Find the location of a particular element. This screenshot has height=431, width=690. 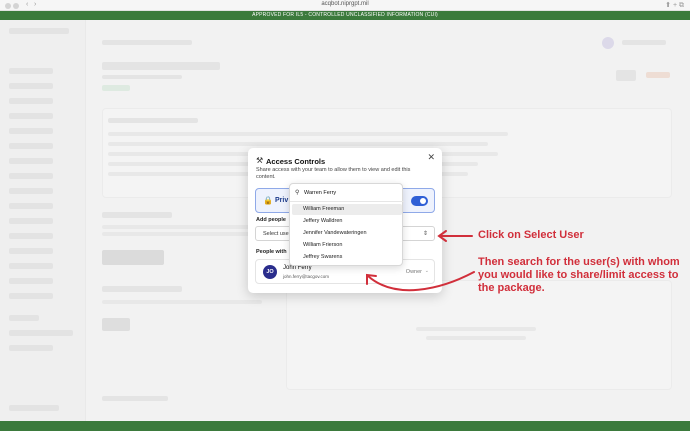

annotation-step-1: Click on Select User is located at coordinates (531, 235).